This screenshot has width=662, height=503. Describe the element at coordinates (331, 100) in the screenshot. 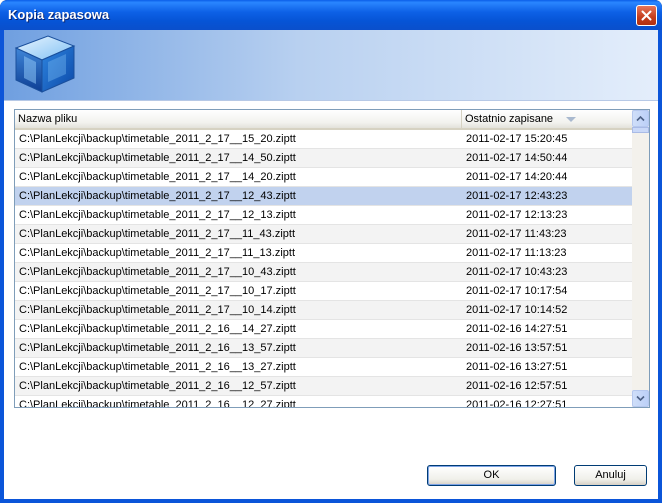

I see `banner-divider` at that location.